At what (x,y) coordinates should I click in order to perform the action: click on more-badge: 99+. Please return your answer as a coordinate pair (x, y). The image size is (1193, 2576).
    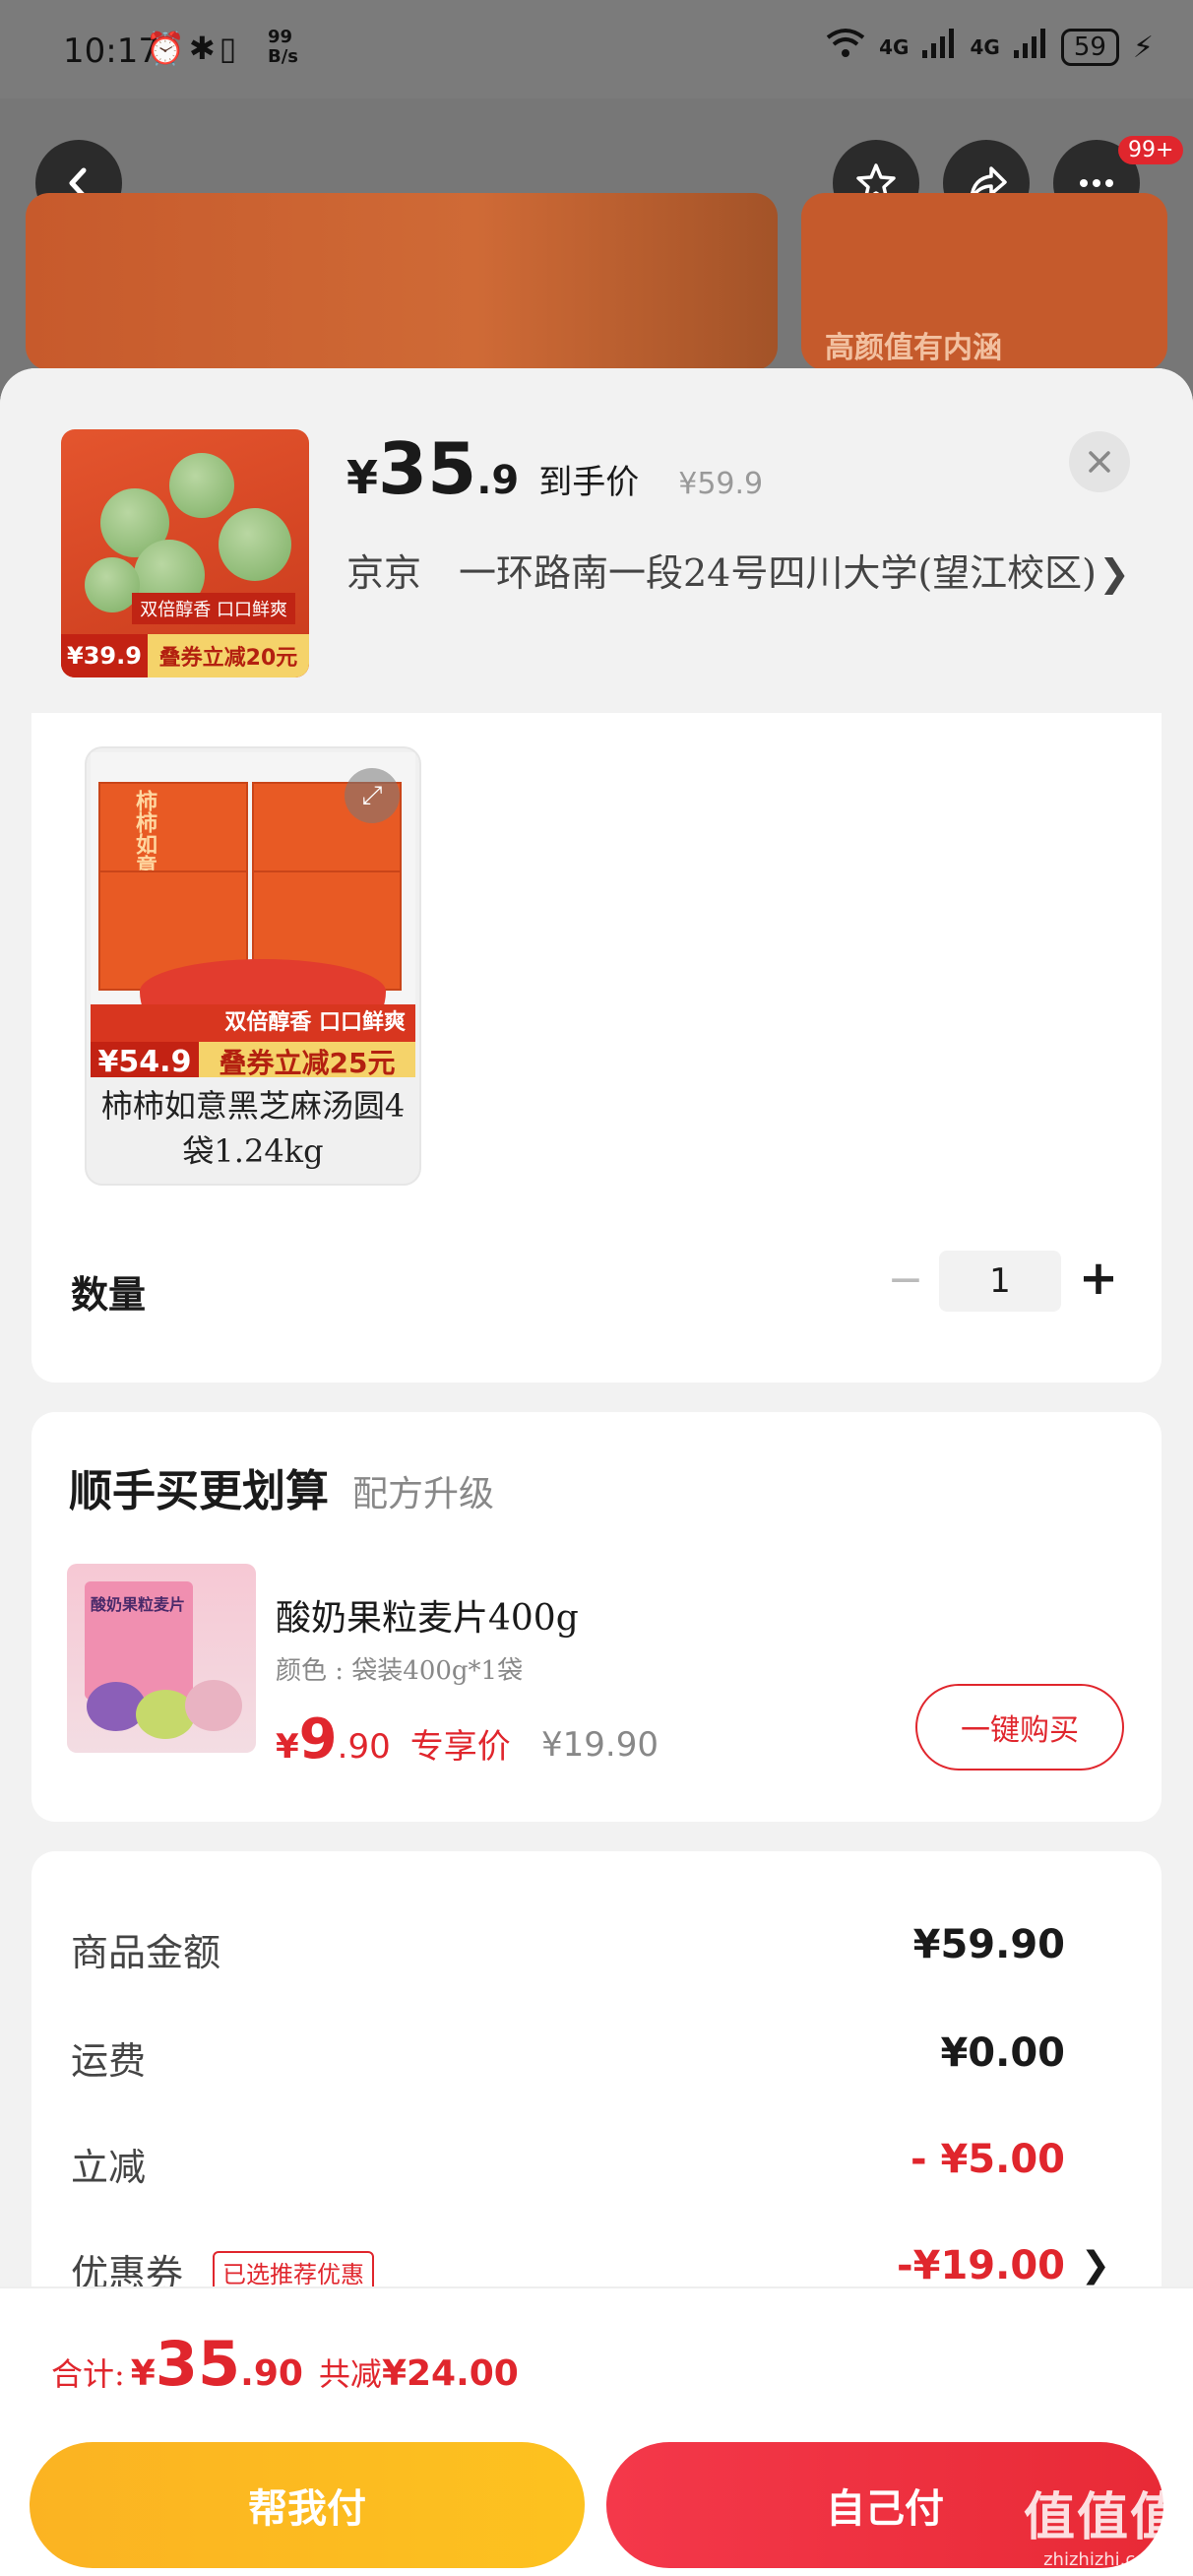
    Looking at the image, I should click on (1151, 150).